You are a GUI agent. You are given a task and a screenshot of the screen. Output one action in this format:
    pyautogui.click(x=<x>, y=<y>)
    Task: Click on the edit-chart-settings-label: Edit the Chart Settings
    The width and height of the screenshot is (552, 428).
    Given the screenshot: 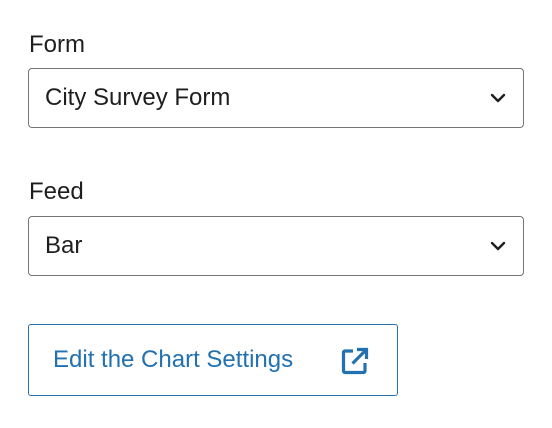 What is the action you would take?
    pyautogui.click(x=173, y=359)
    